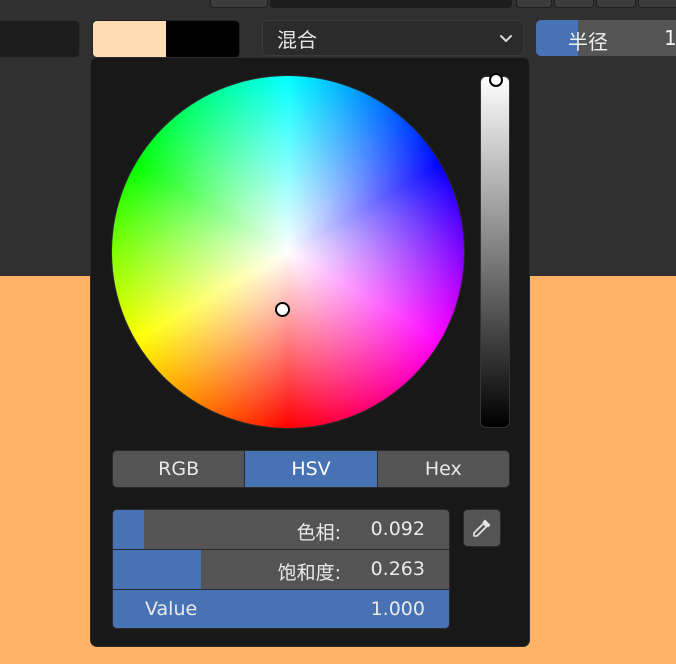 The height and width of the screenshot is (664, 676). What do you see at coordinates (391, 4) in the screenshot?
I see `toolbar-field` at bounding box center [391, 4].